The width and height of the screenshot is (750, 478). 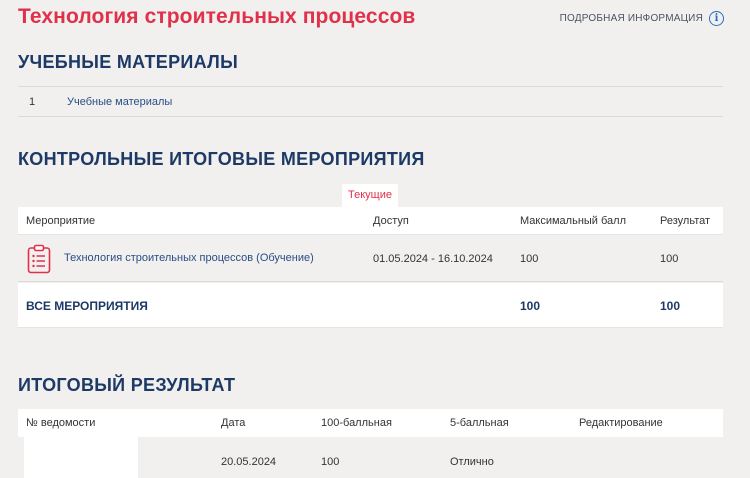 I want to click on column-header-event: Мероприятие, so click(x=61, y=221).